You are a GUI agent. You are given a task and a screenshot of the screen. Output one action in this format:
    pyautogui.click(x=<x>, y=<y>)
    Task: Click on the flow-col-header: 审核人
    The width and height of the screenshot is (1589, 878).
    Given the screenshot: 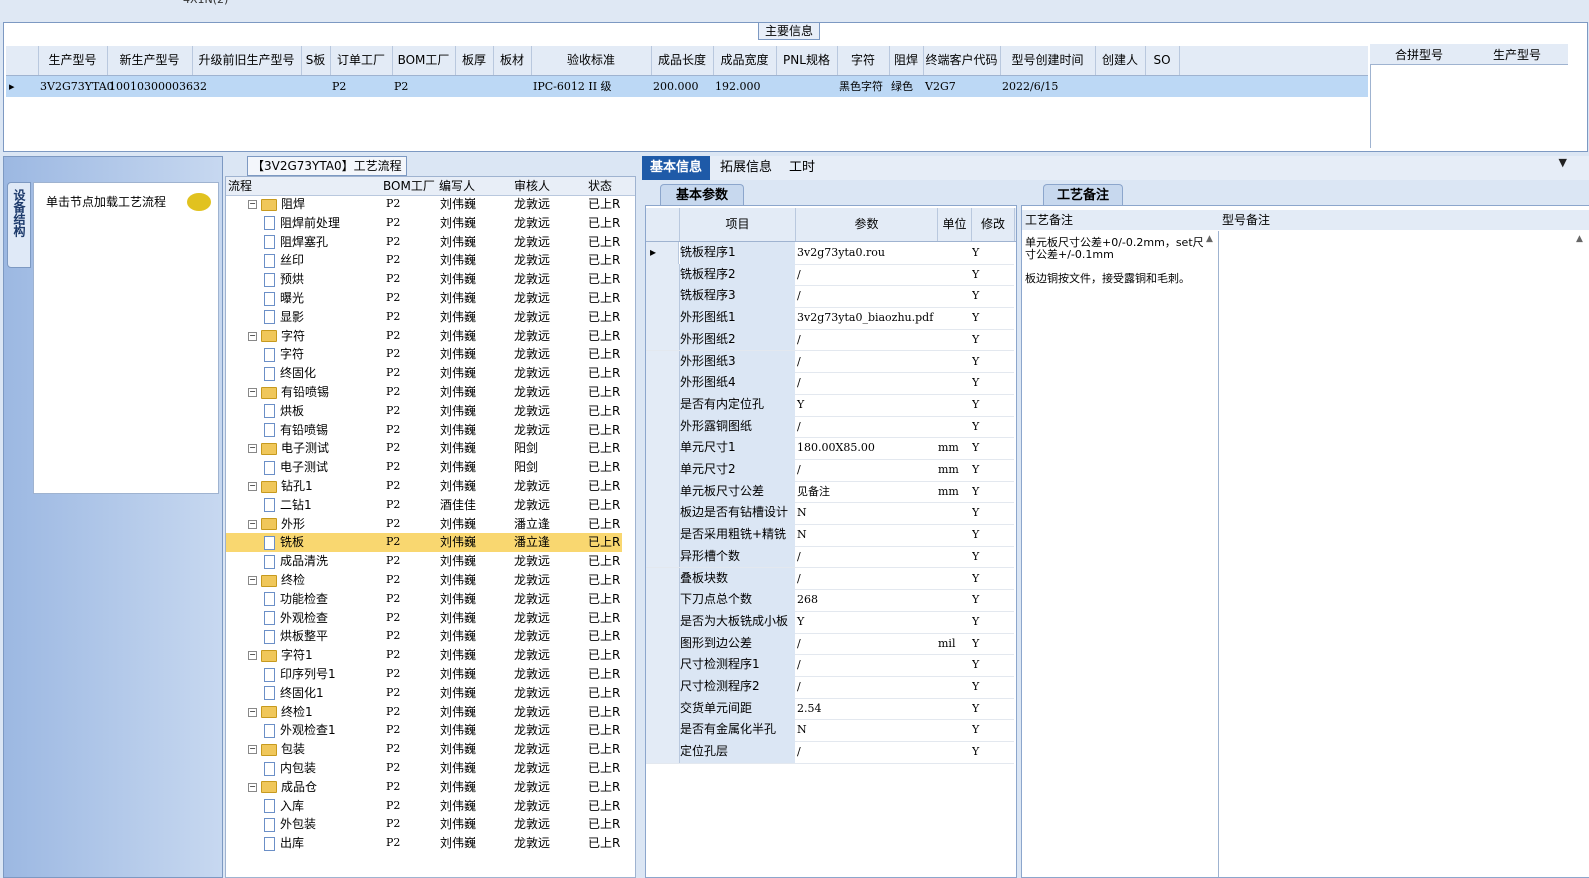 What is the action you would take?
    pyautogui.click(x=551, y=186)
    